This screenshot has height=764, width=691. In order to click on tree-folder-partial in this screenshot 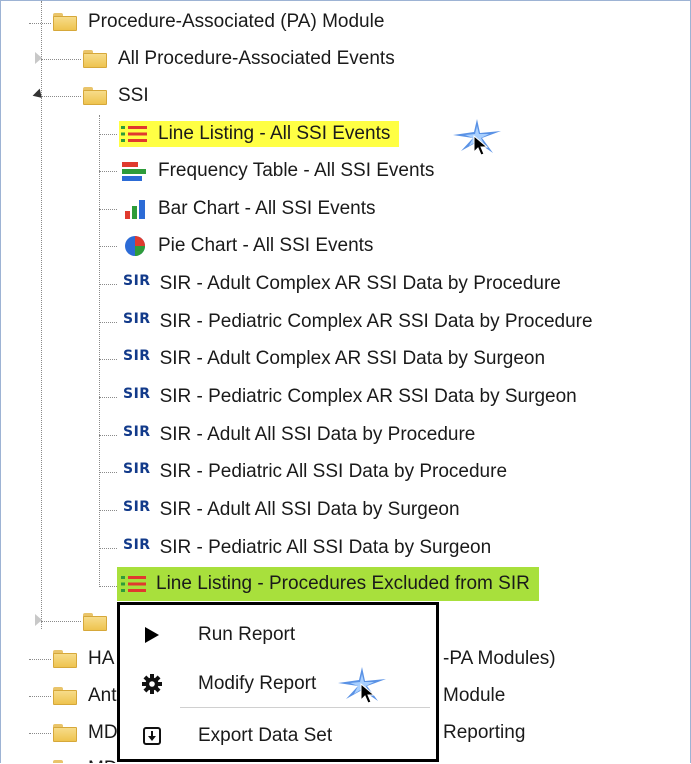, I will do `click(99, 622)`.